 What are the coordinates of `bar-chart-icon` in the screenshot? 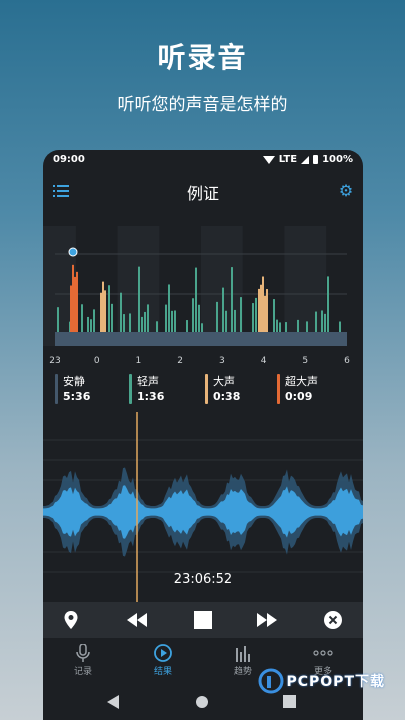 It's located at (243, 654).